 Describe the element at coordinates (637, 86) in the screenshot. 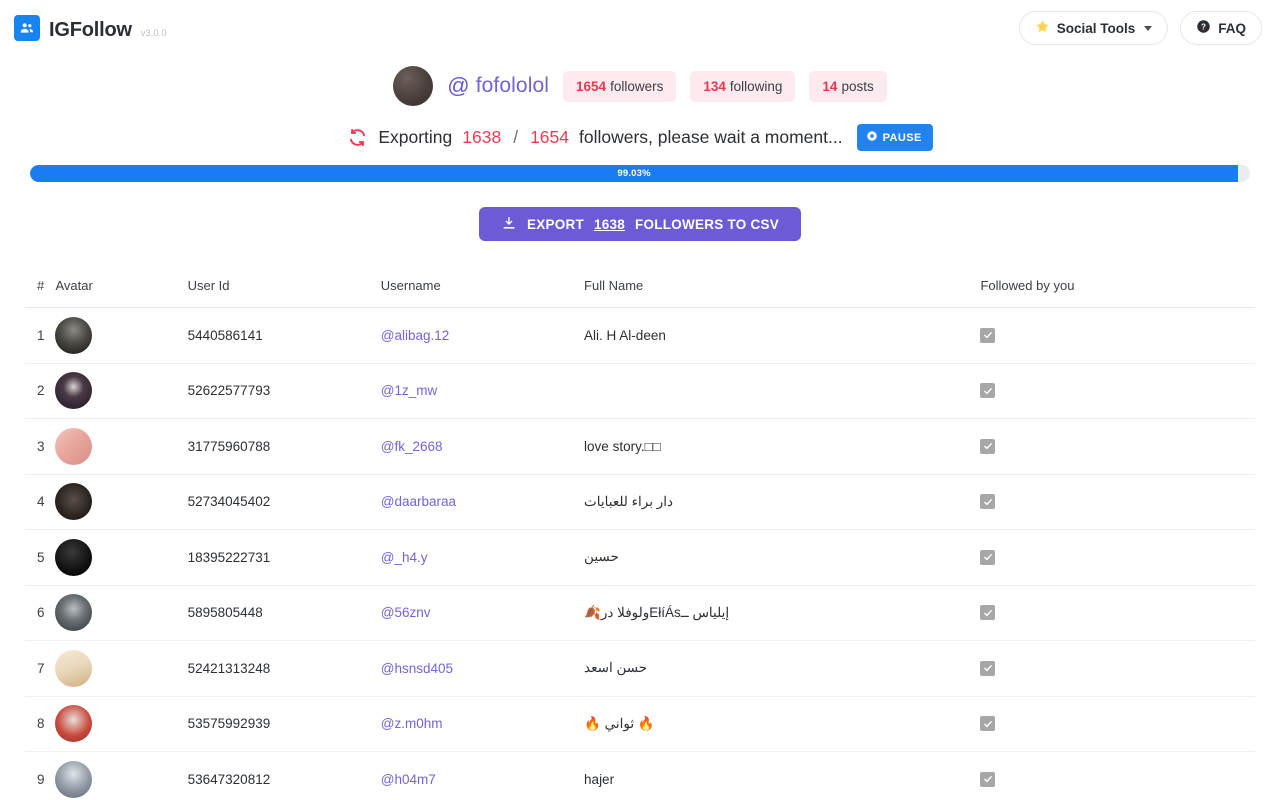

I see `stat-followers-label: followers` at that location.